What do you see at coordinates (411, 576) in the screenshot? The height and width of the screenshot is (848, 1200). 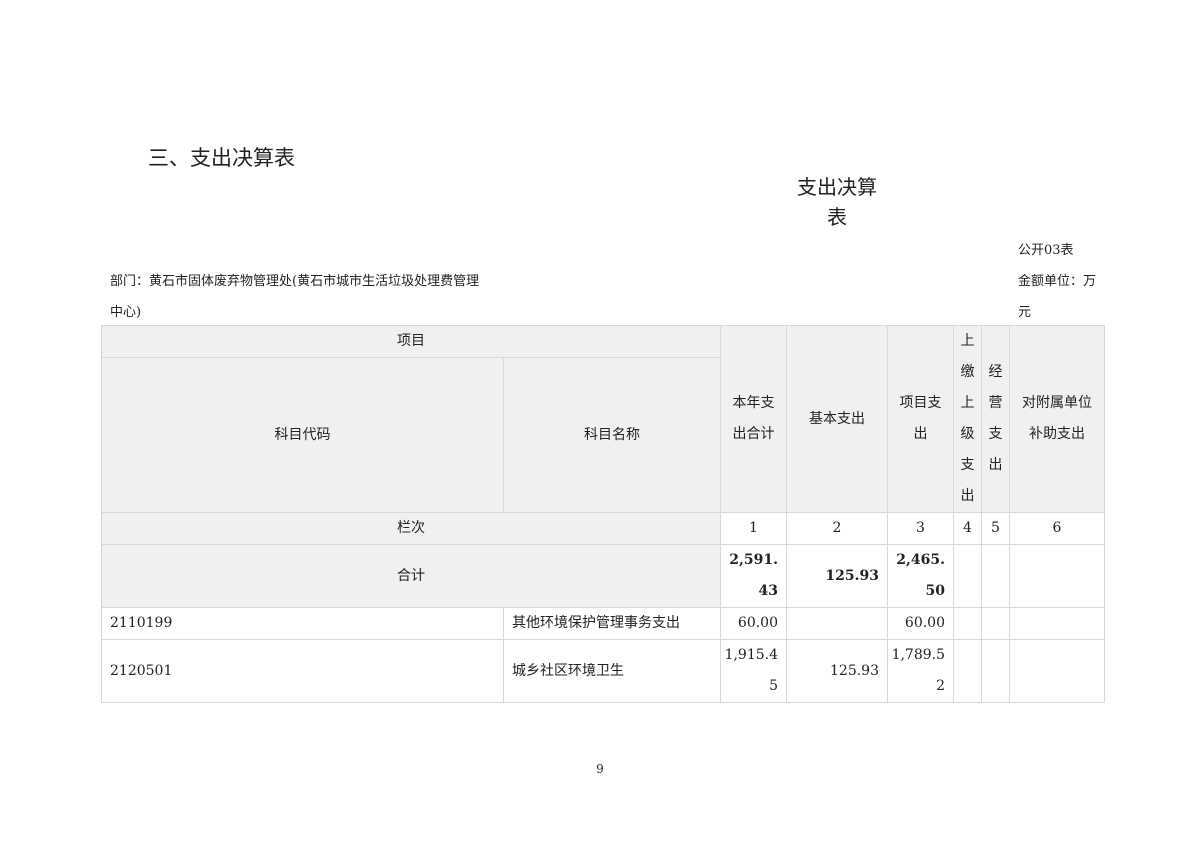 I see `total-row-label: 合计` at bounding box center [411, 576].